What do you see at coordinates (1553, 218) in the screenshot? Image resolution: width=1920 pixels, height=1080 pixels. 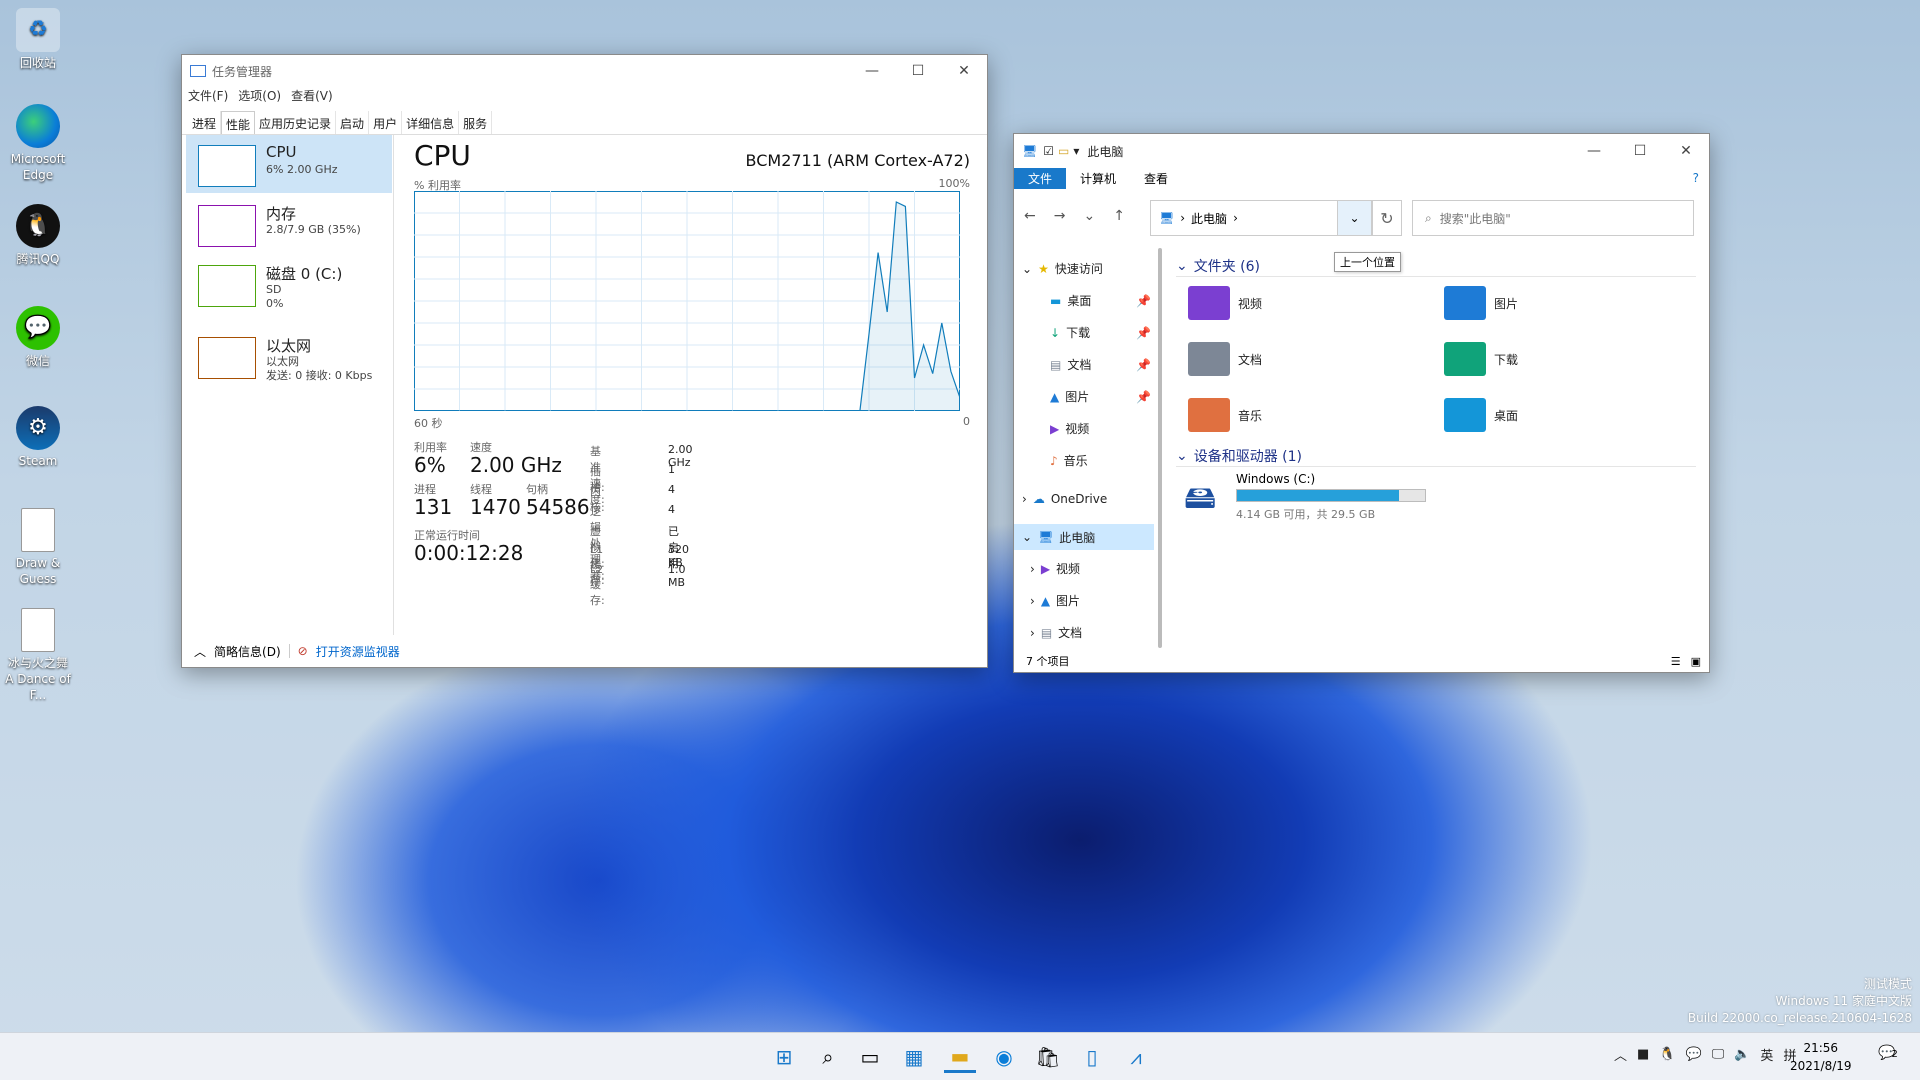 I see `search-box: ⌕ 搜索"此电脑"` at bounding box center [1553, 218].